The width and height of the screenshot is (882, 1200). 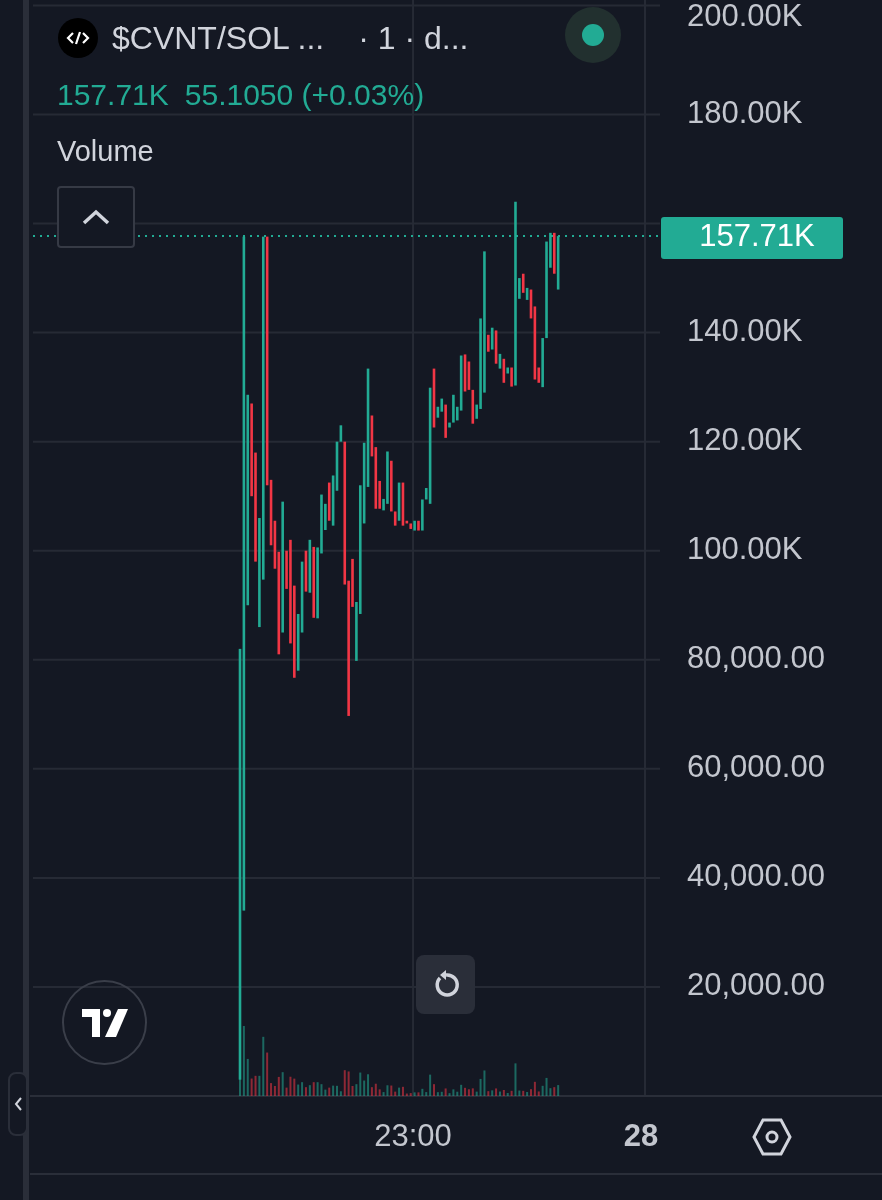 What do you see at coordinates (745, 330) in the screenshot?
I see `axis-label: 140.00K` at bounding box center [745, 330].